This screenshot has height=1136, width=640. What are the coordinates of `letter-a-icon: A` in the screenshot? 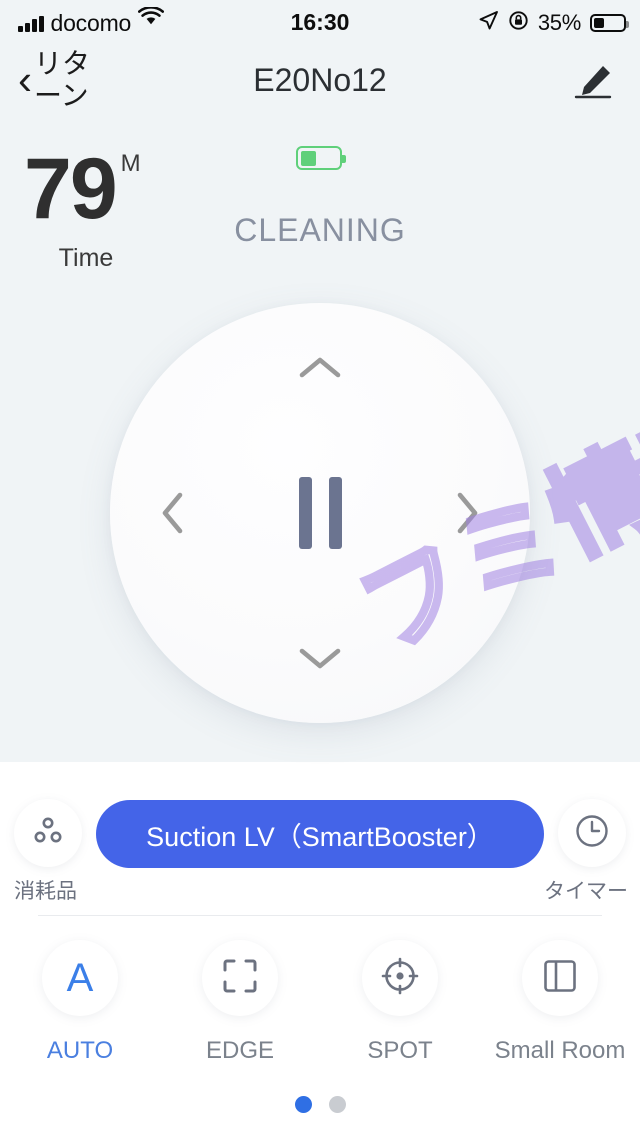 It's located at (80, 978).